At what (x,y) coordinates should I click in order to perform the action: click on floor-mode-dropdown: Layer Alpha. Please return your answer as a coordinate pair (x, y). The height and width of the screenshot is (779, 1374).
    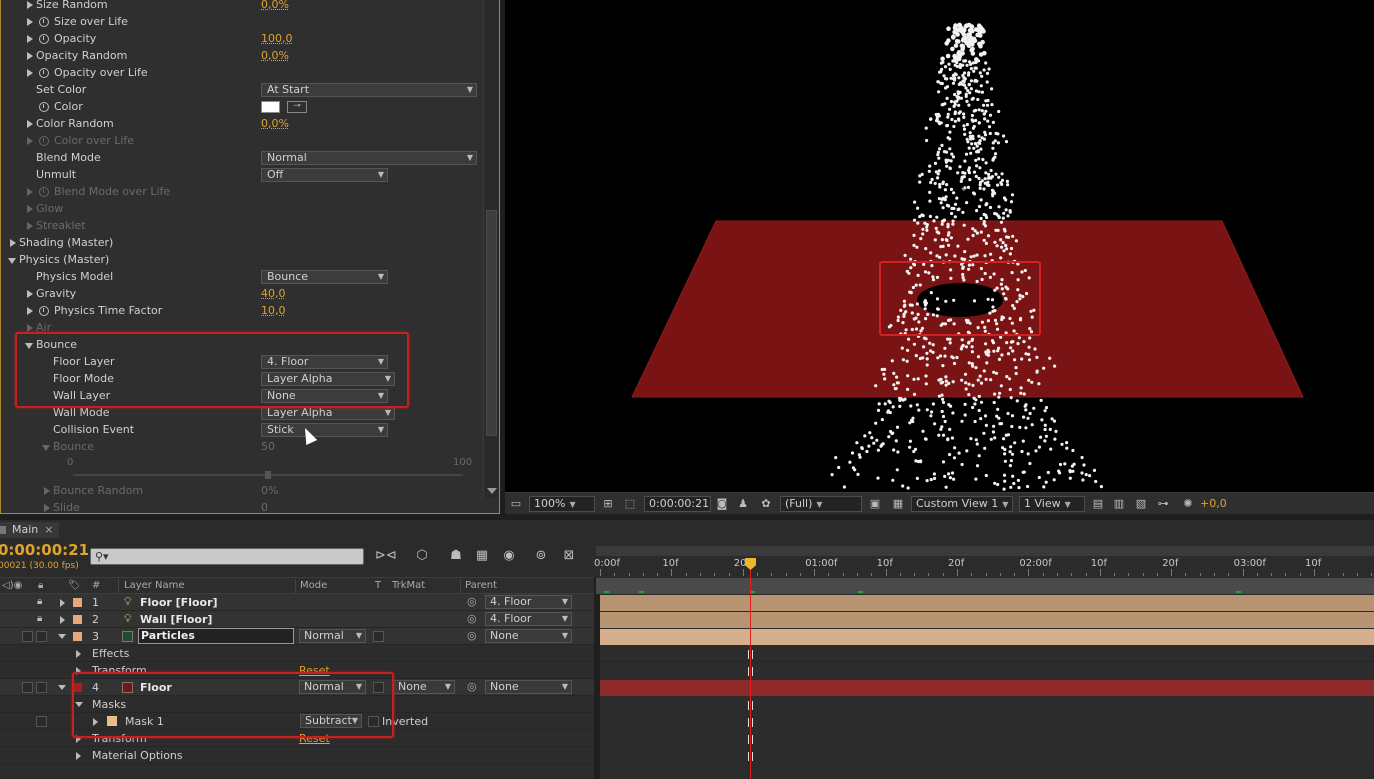
    Looking at the image, I should click on (328, 379).